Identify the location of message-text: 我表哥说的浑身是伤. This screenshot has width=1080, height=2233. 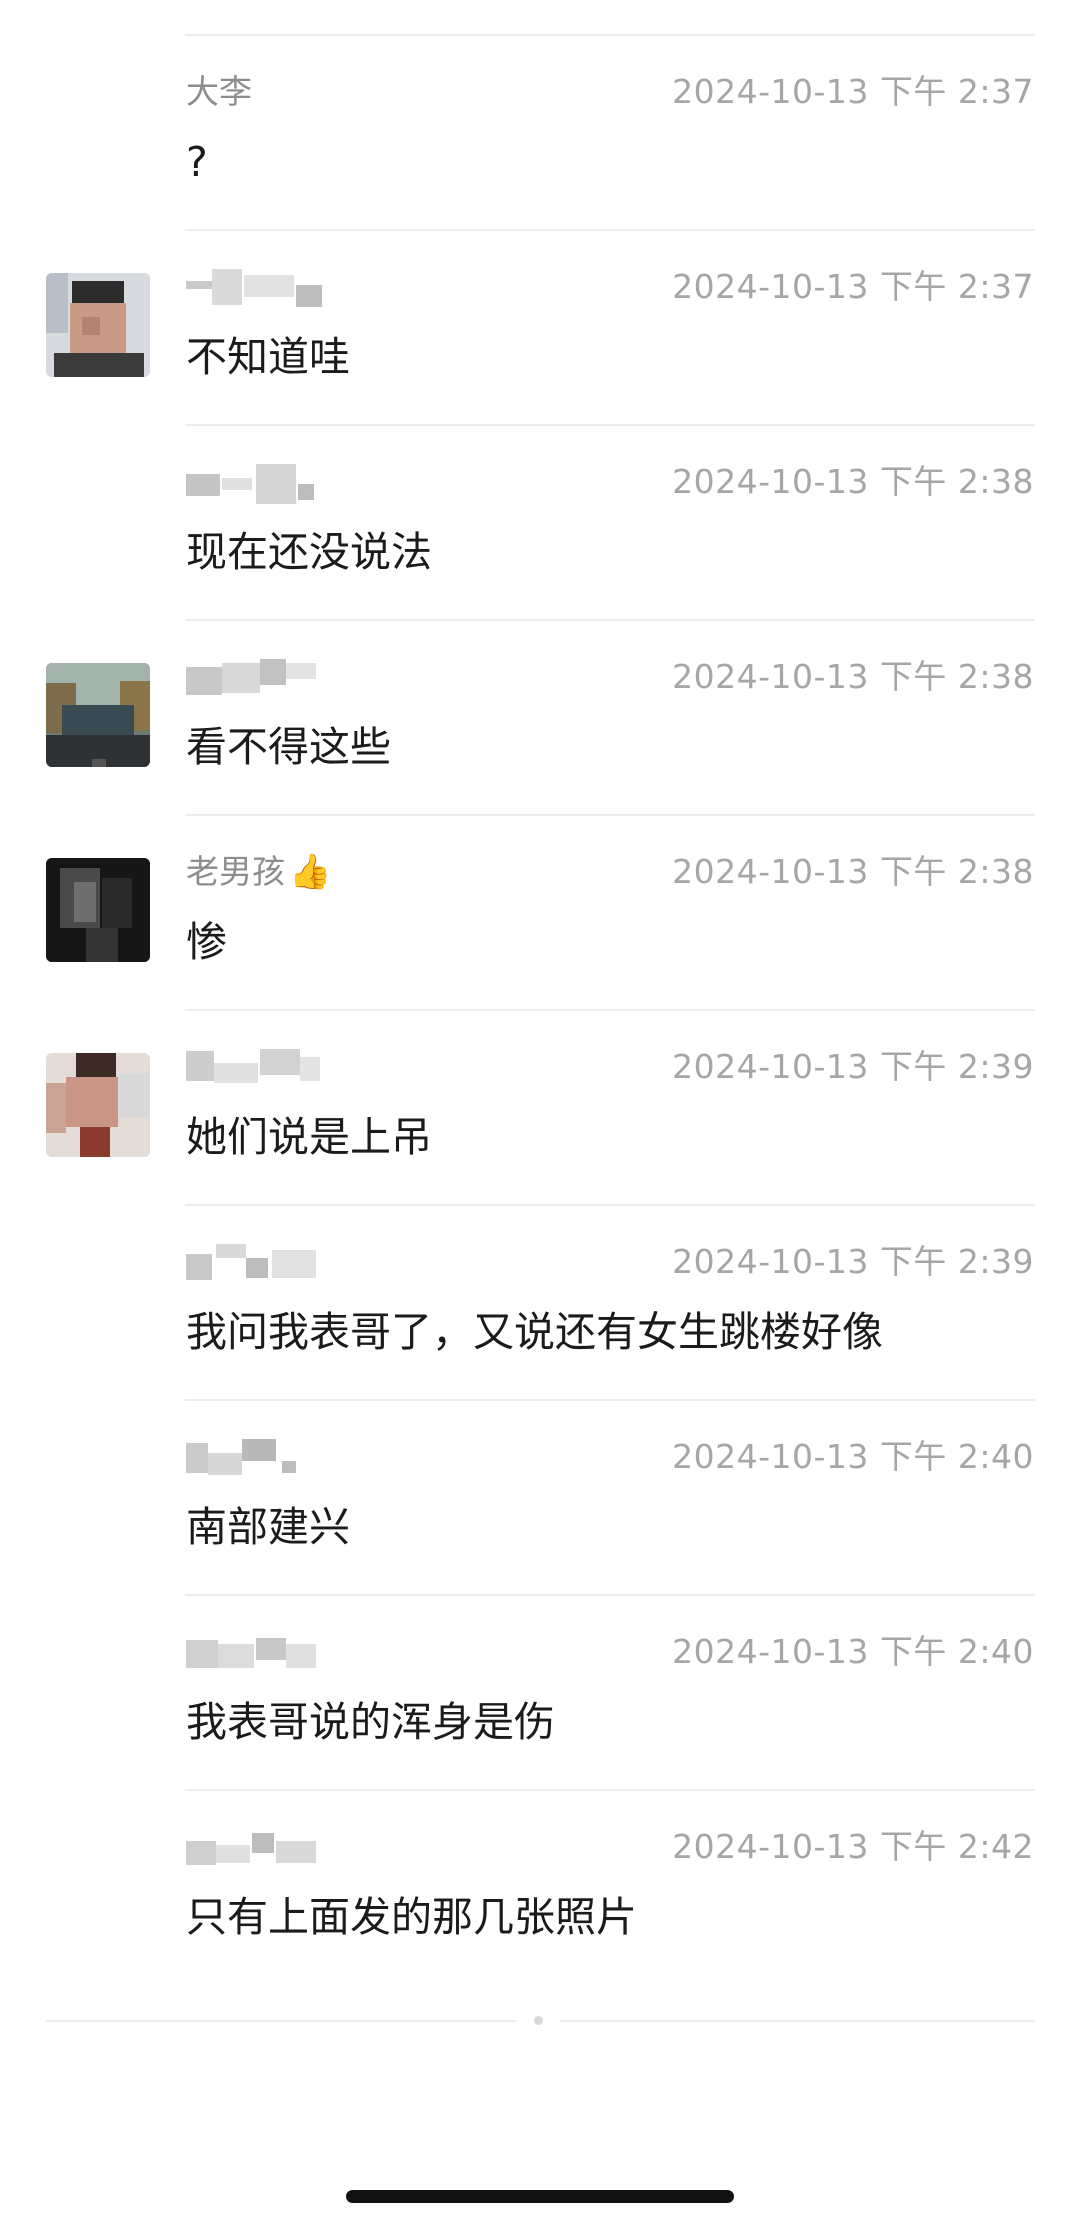
(370, 1722).